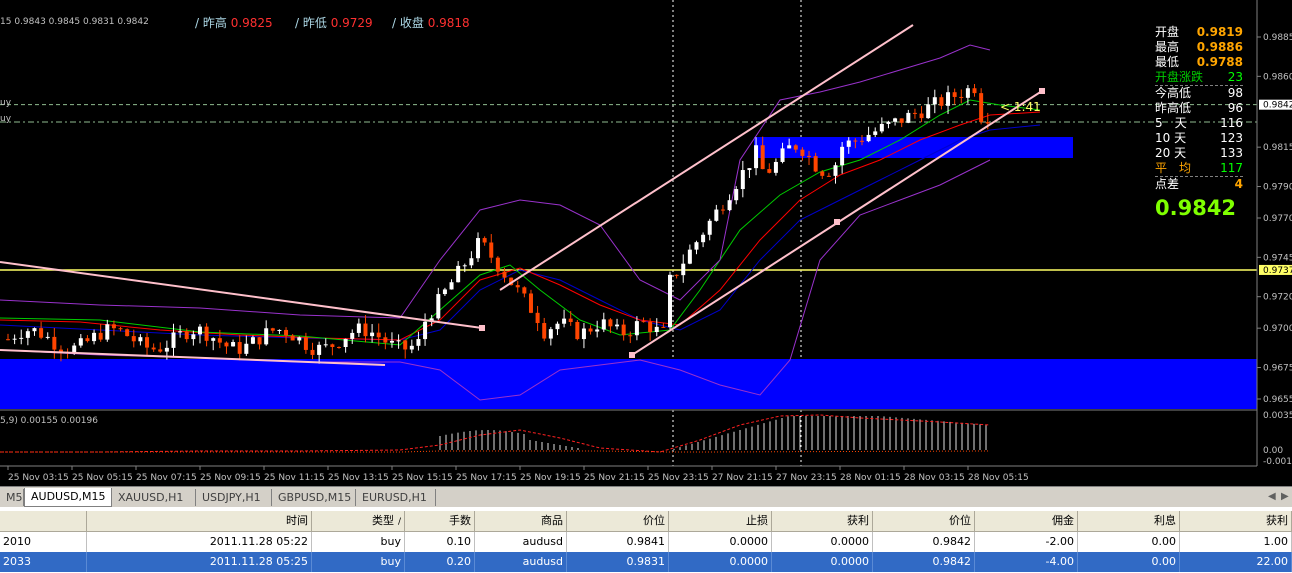  What do you see at coordinates (870, 478) in the screenshot?
I see `time-tick-label: 28 Nov 01:15` at bounding box center [870, 478].